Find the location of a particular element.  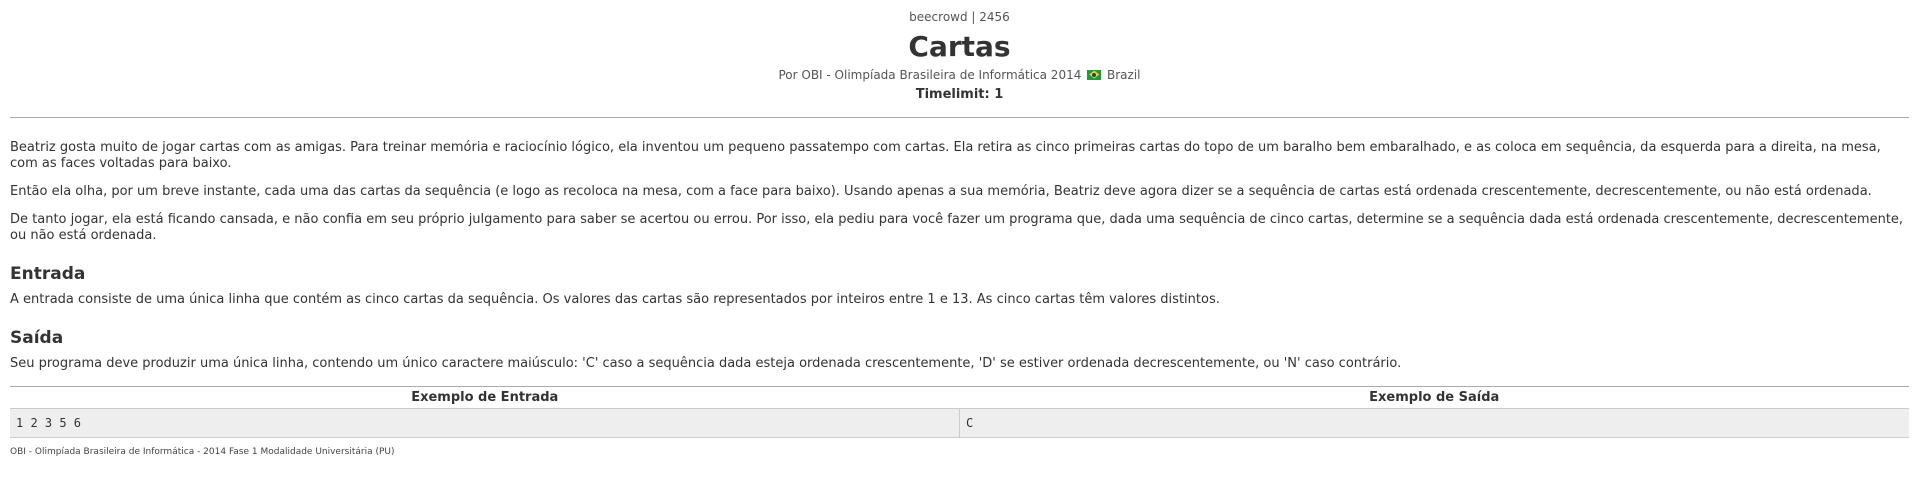

table-row: 1 2 3 5 6 C is located at coordinates (959, 423).